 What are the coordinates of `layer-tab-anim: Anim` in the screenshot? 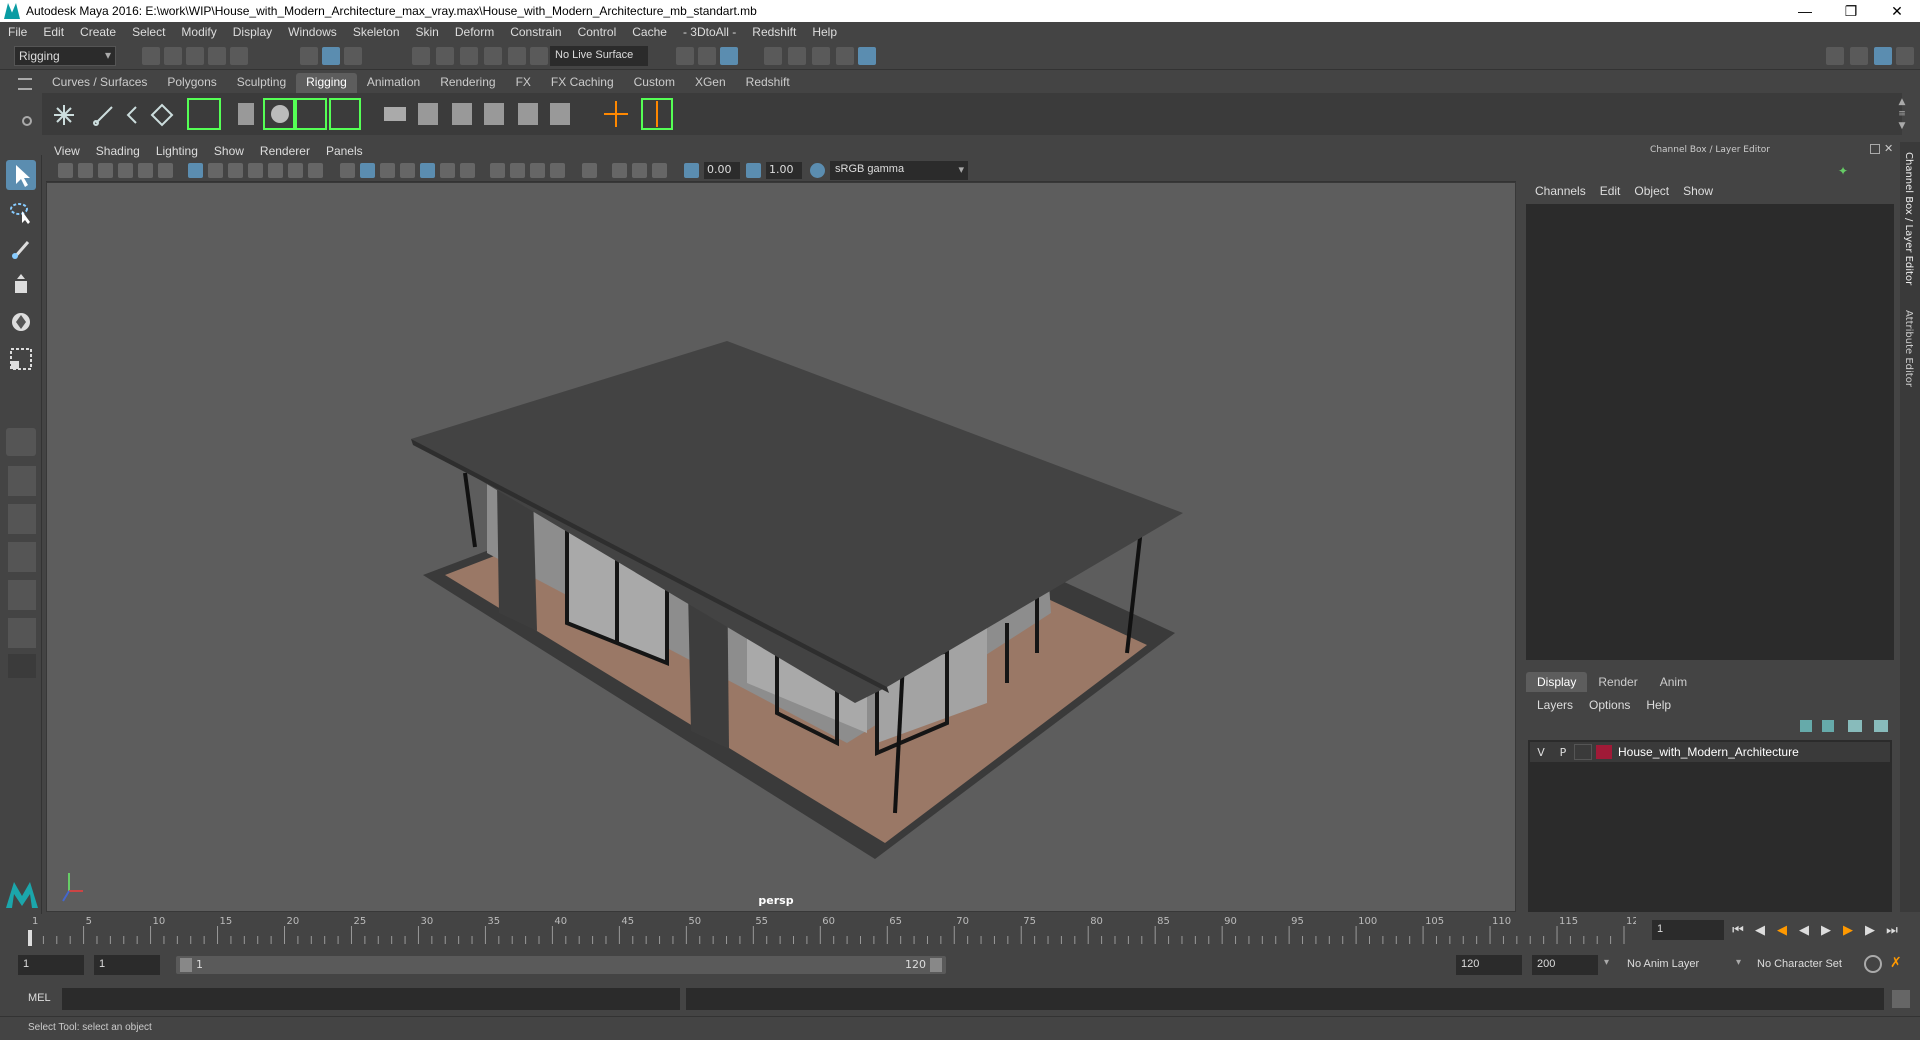 It's located at (1673, 682).